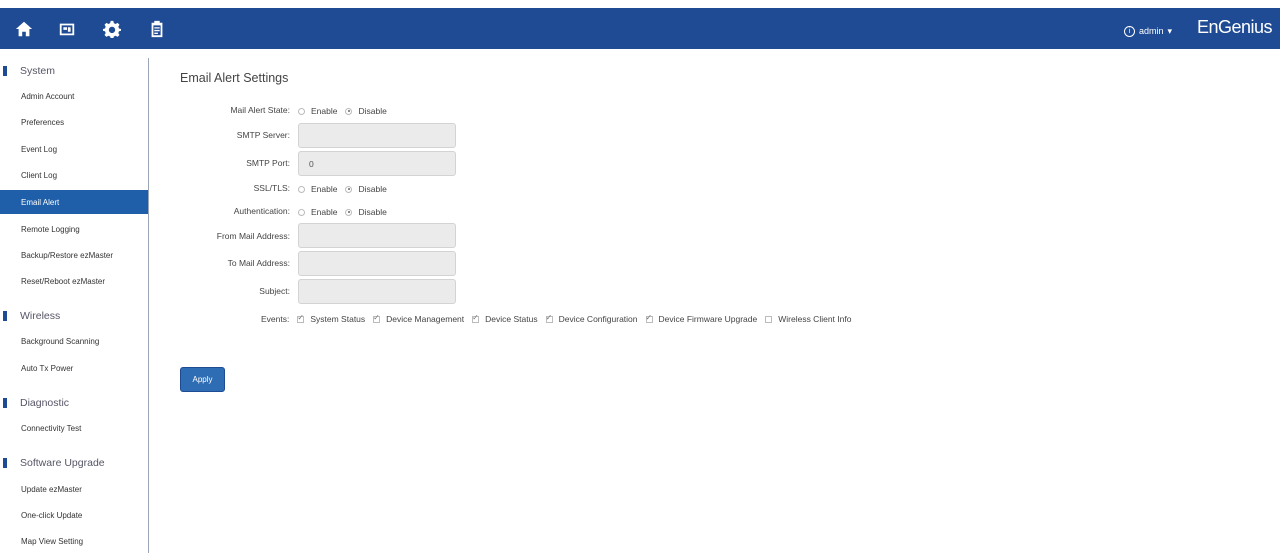 Image resolution: width=1280 pixels, height=553 pixels. I want to click on event-device-configuration: Device Configuration, so click(591, 318).